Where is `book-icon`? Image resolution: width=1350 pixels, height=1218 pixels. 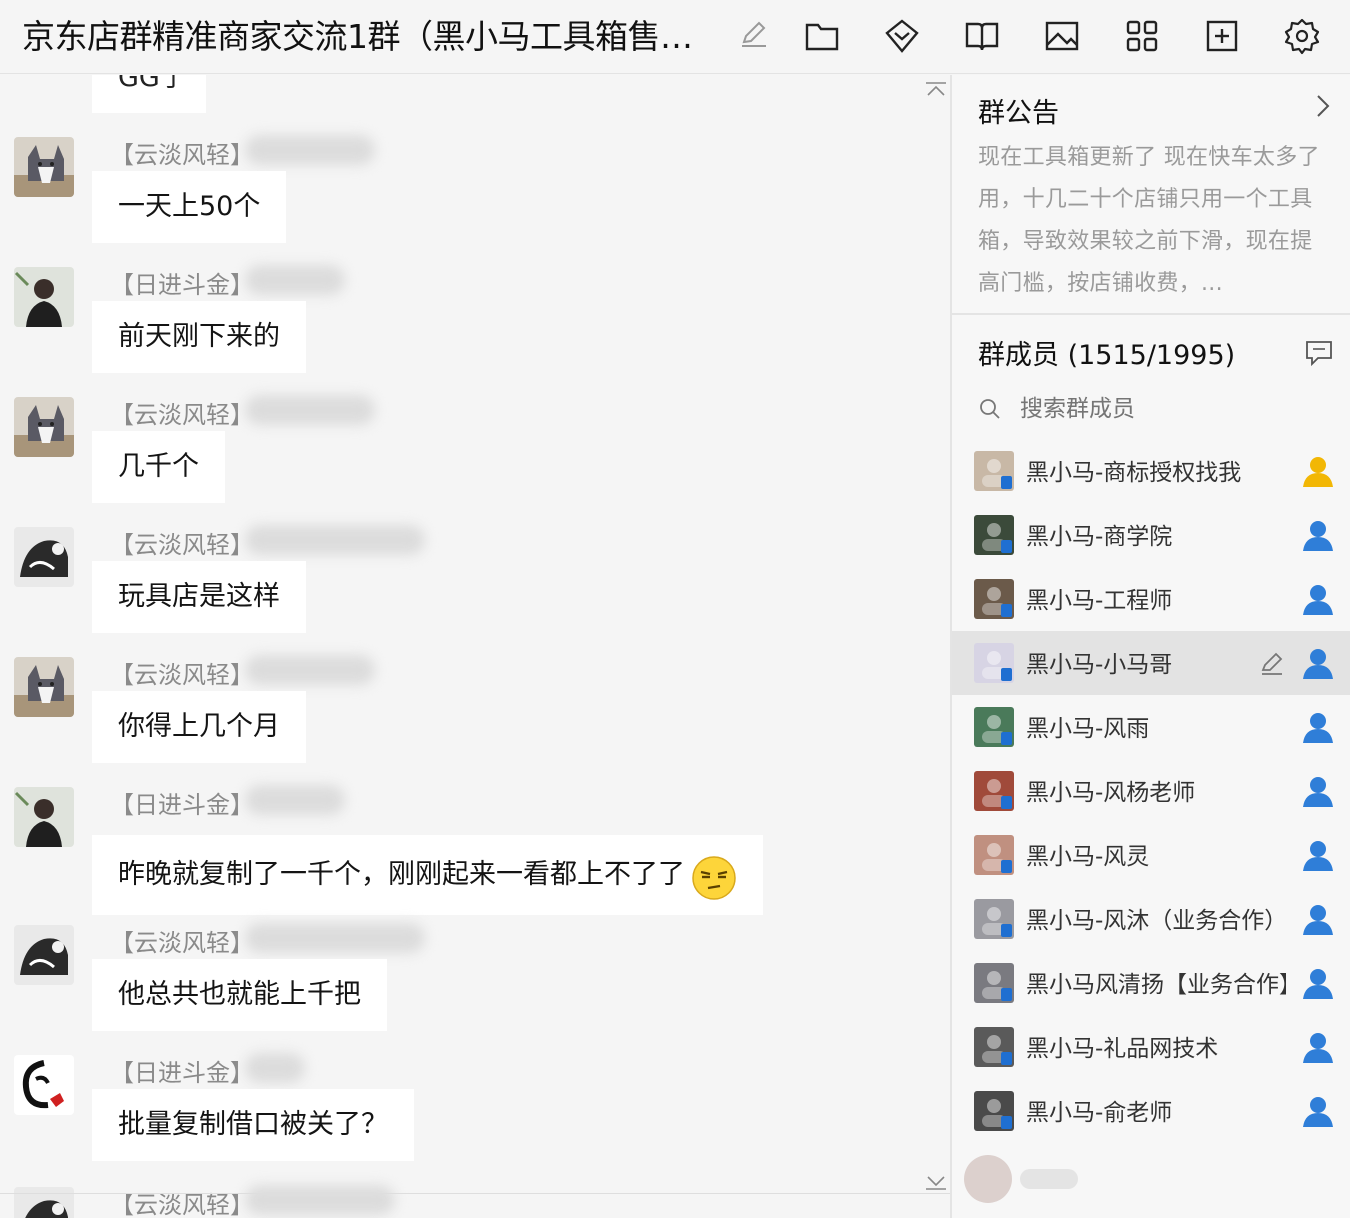
book-icon is located at coordinates (982, 36).